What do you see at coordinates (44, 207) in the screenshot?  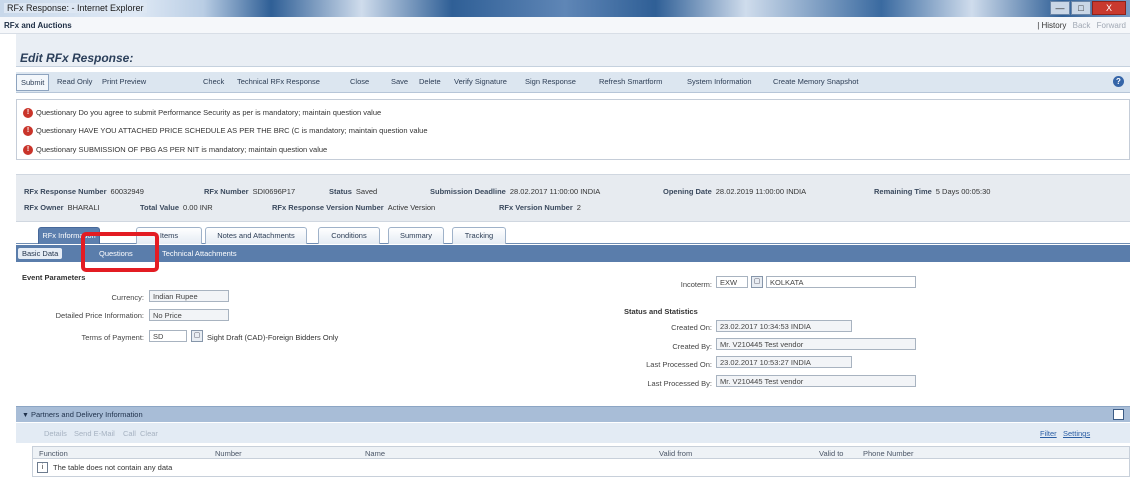 I see `rfx-owner-label: RFx Owner` at bounding box center [44, 207].